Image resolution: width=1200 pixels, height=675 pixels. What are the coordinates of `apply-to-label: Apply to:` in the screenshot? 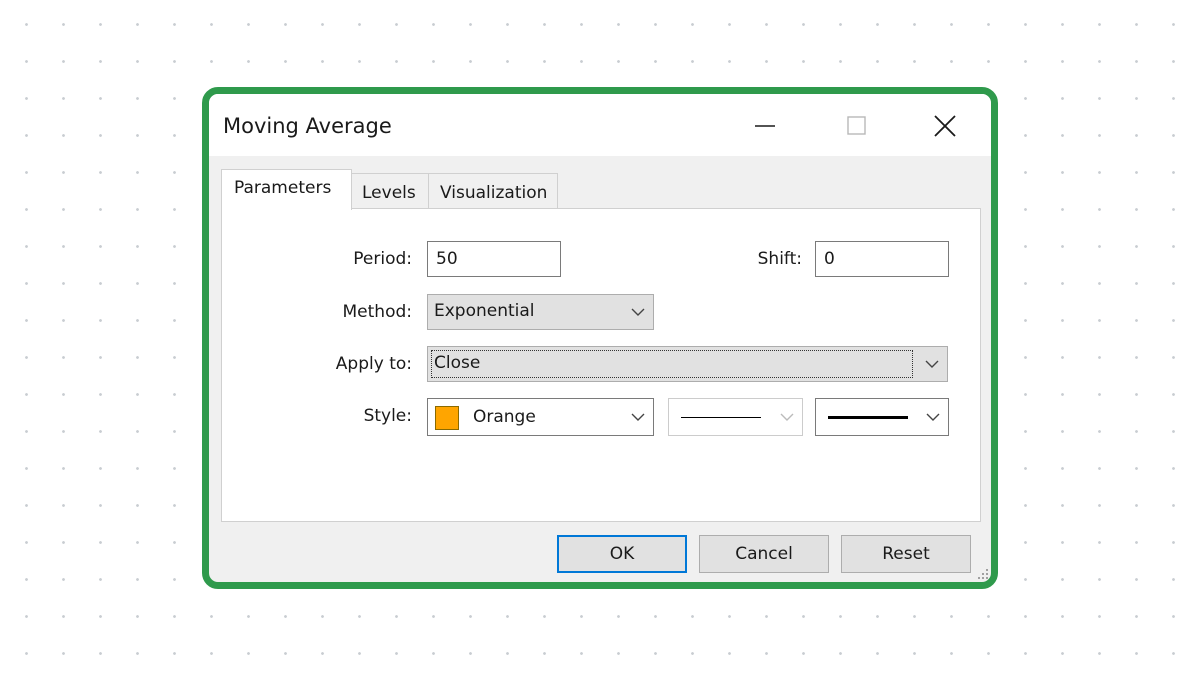 It's located at (373, 364).